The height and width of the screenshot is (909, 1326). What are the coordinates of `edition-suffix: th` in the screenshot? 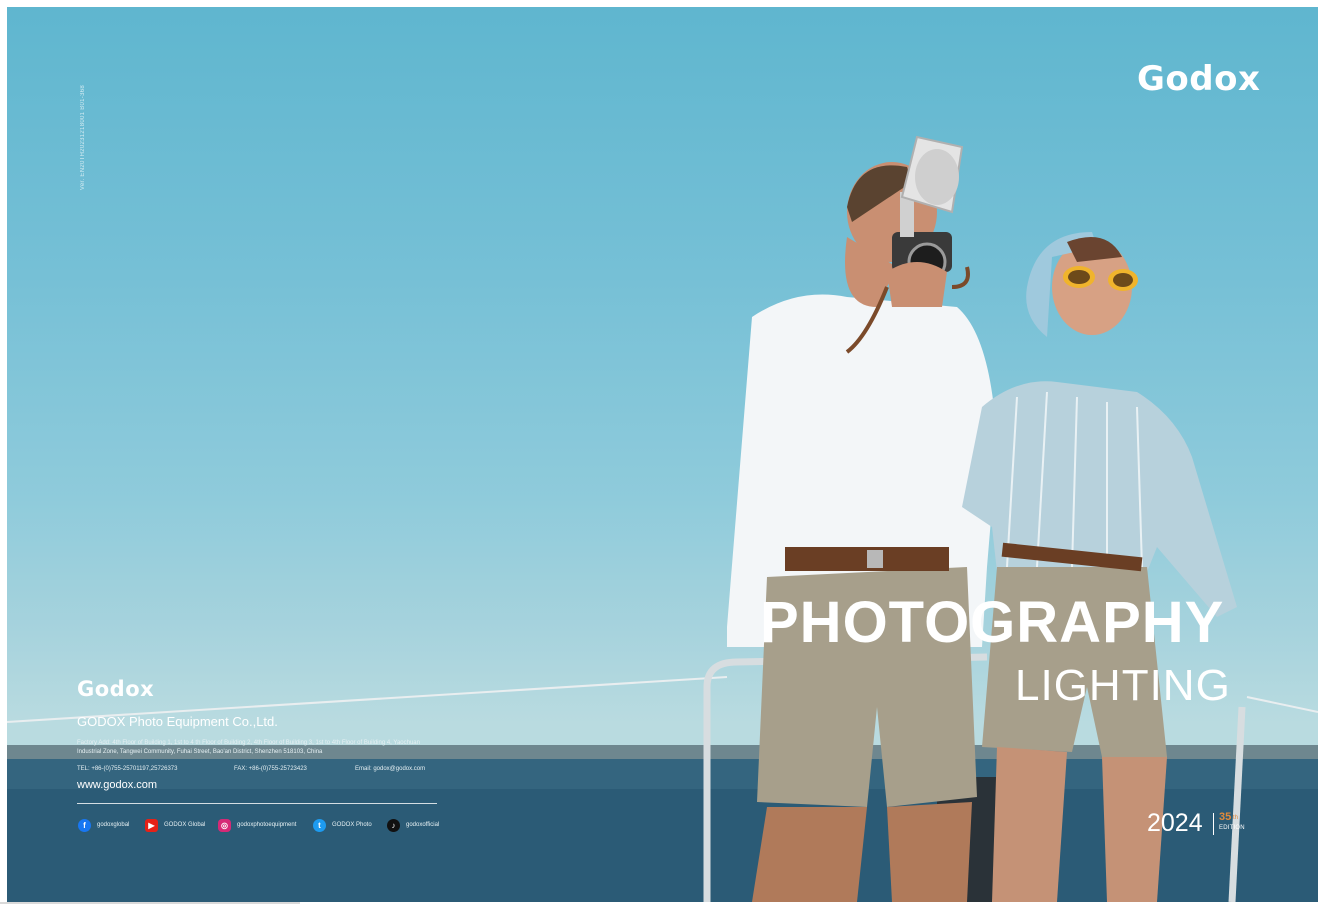 It's located at (1236, 818).